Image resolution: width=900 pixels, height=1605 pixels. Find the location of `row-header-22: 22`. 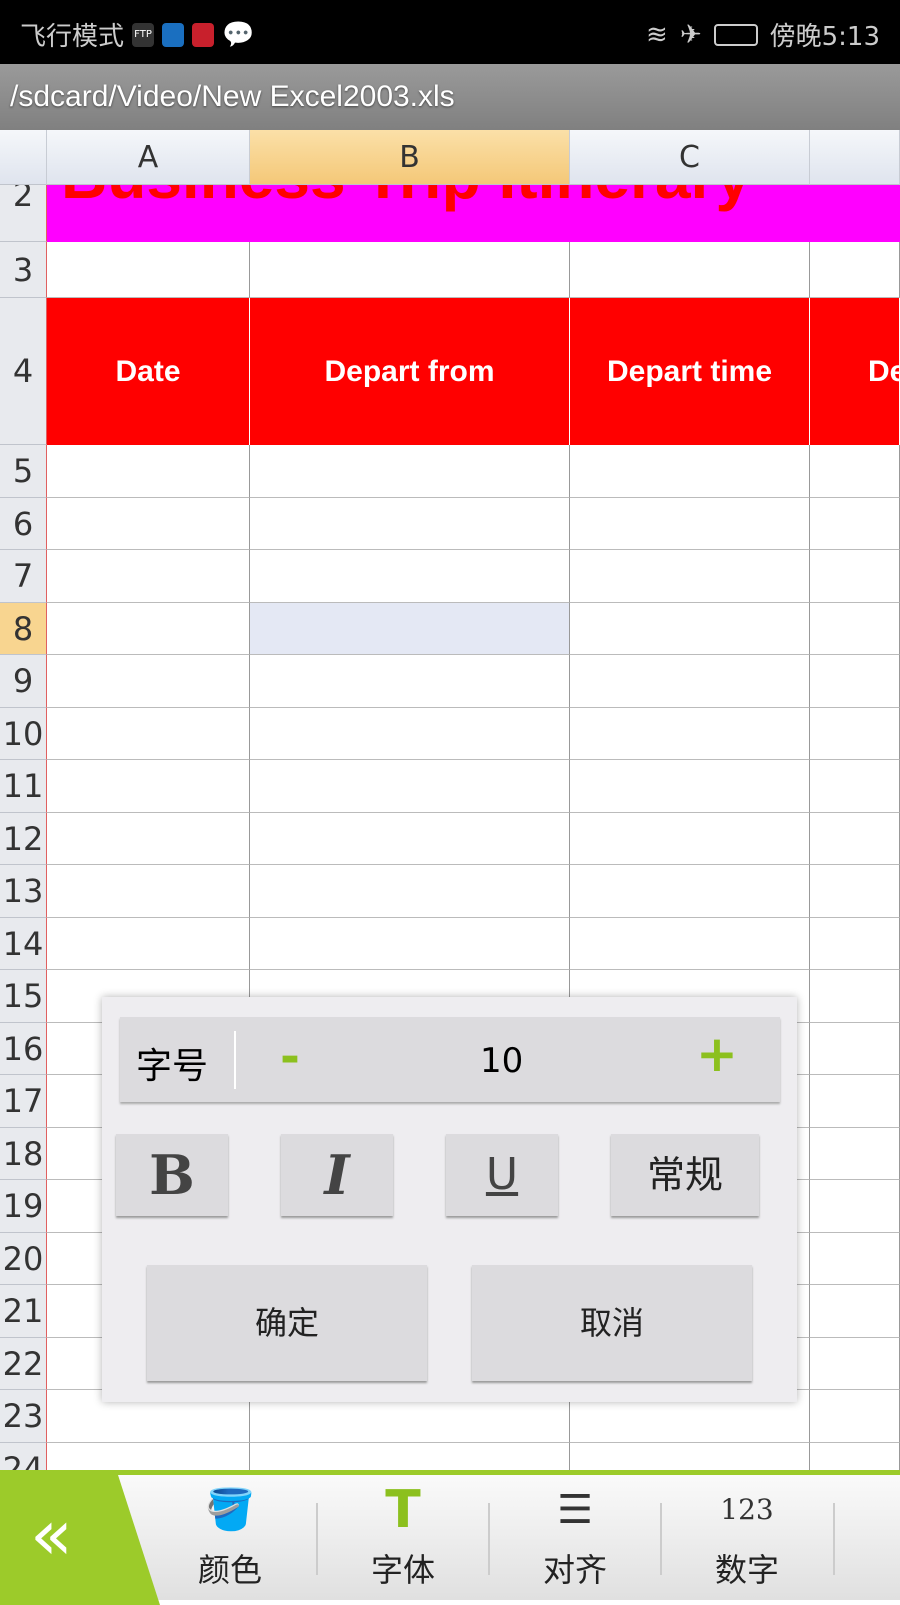

row-header-22: 22 is located at coordinates (23, 1363).